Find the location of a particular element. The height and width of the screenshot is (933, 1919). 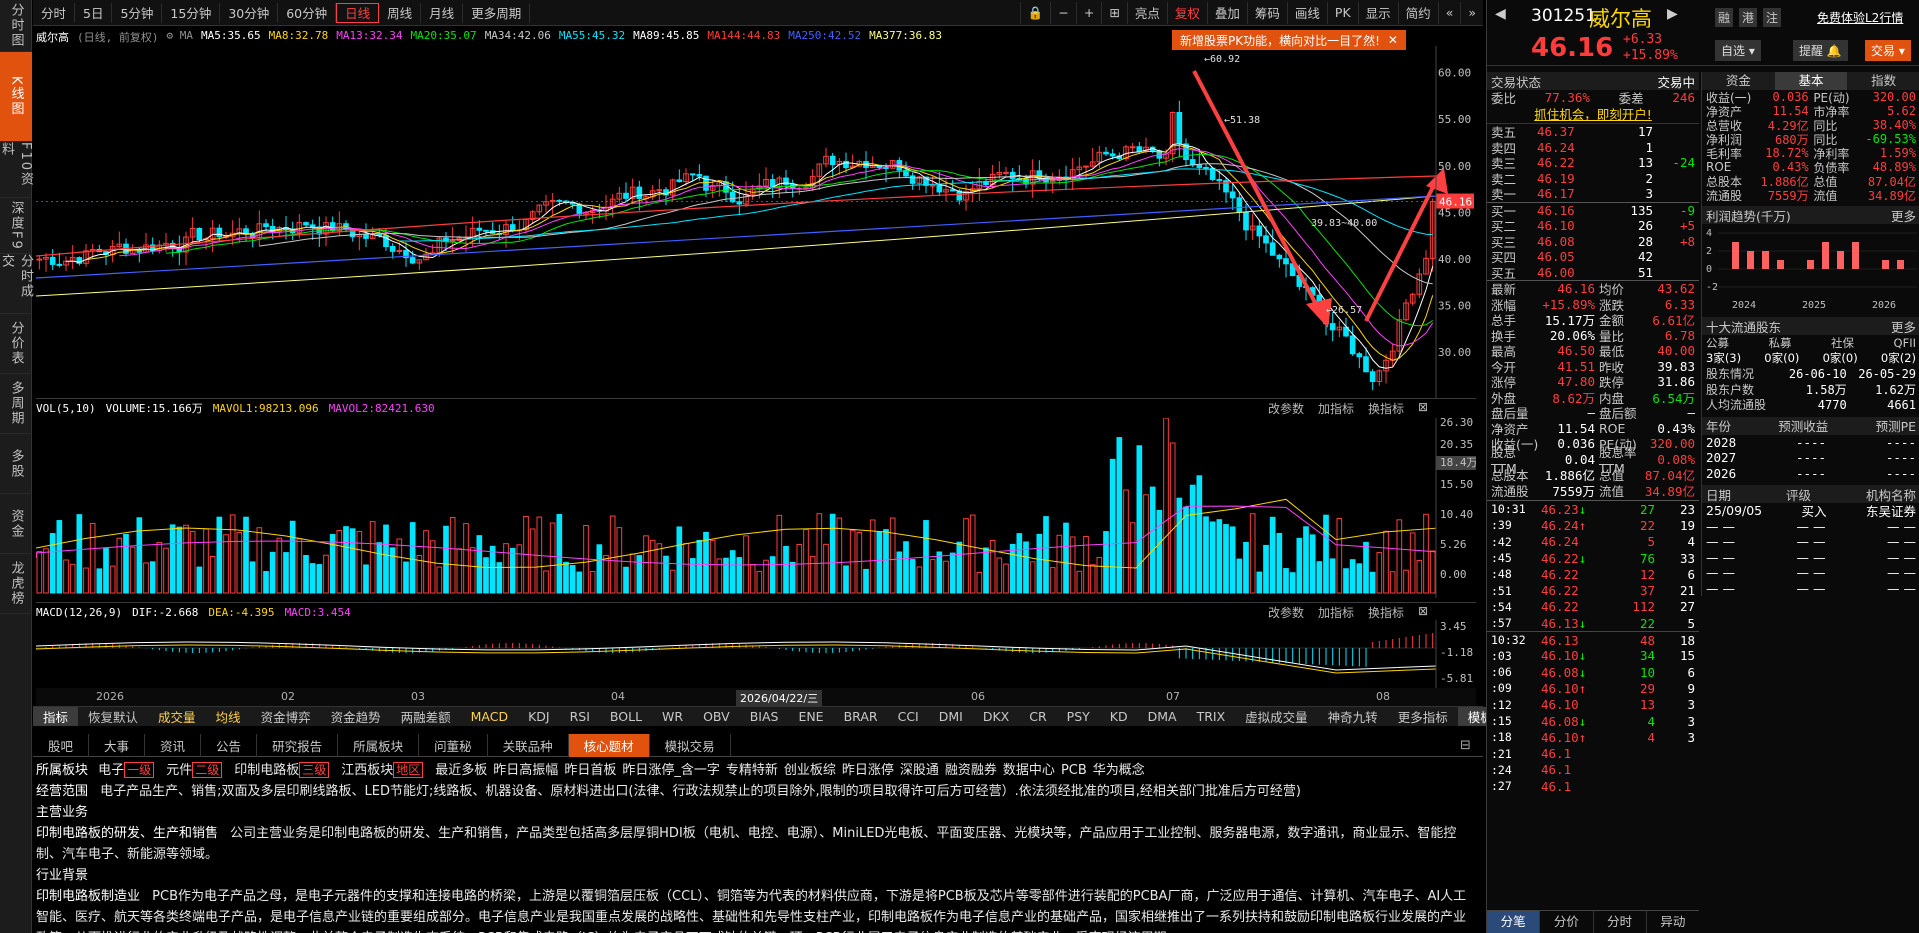

info-tab-3: 公告 is located at coordinates (229, 745).